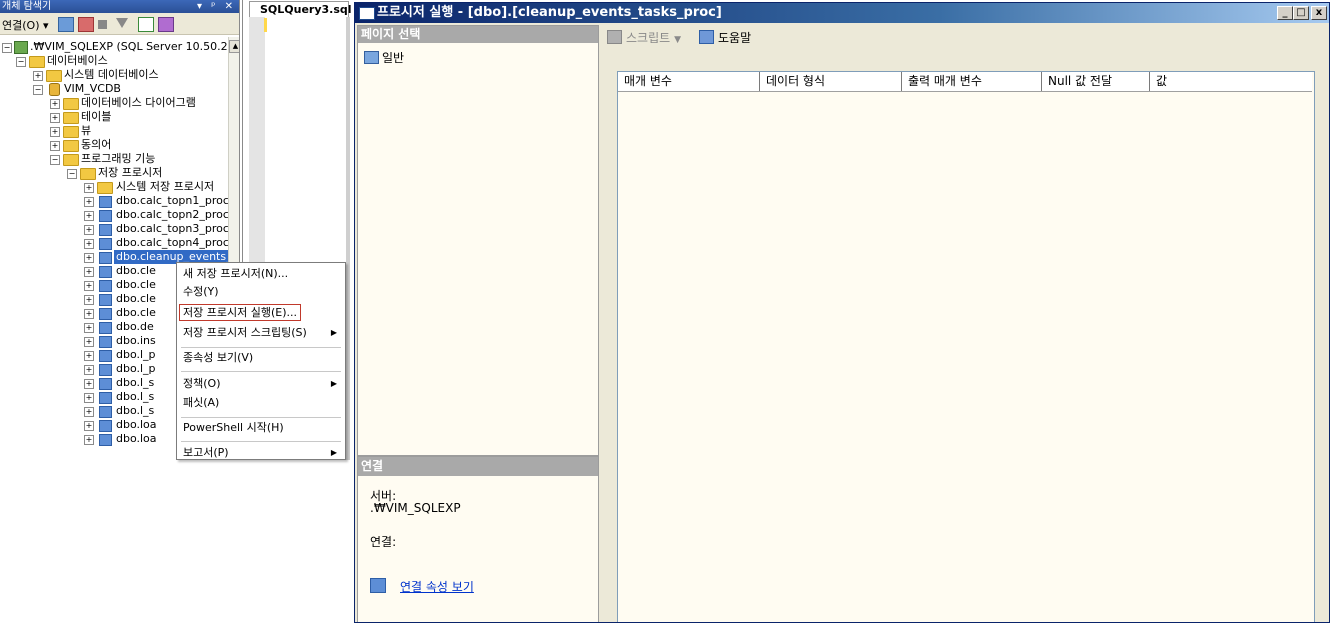 The image size is (1330, 623). Describe the element at coordinates (261, 403) in the screenshot. I see `menu-item-facets: 패싯(A)` at that location.